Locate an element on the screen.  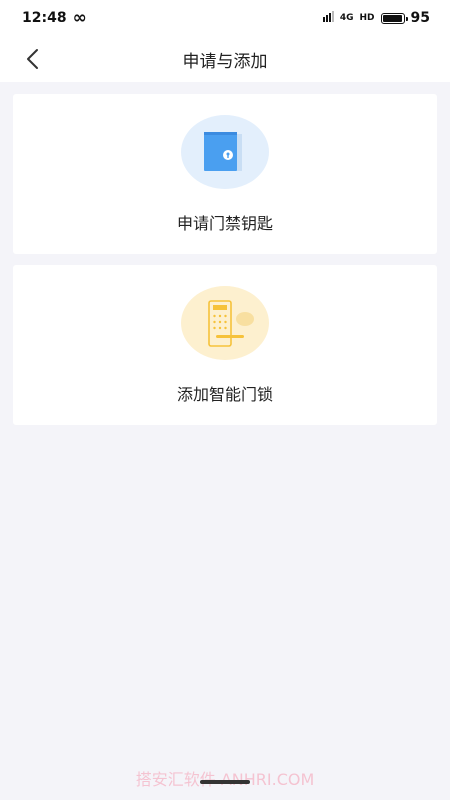
watermark: 搭安汇软件 ANHRI.COM is located at coordinates (225, 779).